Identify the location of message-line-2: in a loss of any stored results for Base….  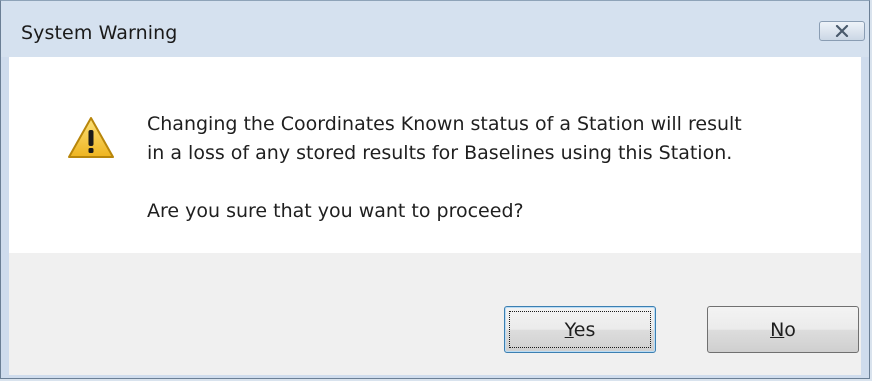
(440, 153).